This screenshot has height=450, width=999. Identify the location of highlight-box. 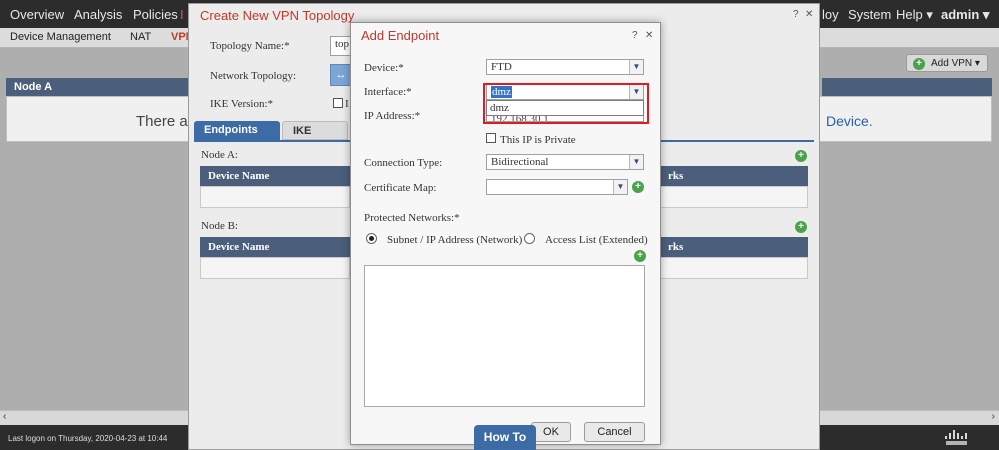
(566, 103).